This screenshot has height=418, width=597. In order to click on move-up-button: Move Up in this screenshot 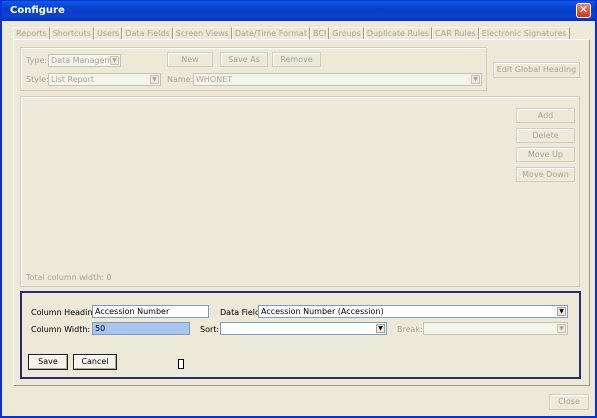, I will do `click(545, 154)`.